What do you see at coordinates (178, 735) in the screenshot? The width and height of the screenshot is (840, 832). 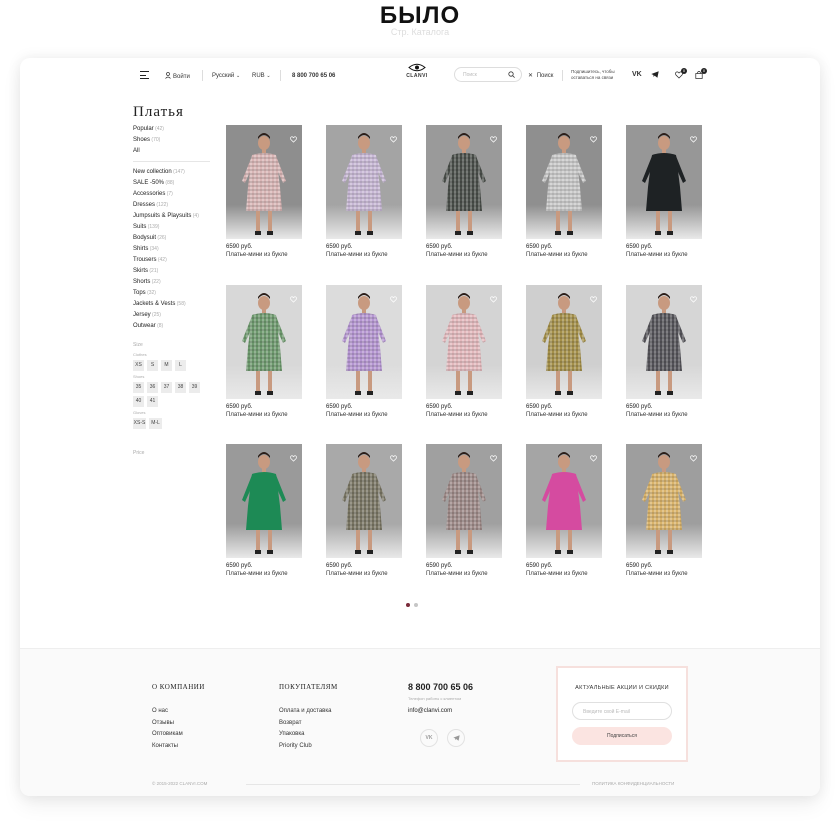 I see `footer-company-link-2: Оптовикам` at bounding box center [178, 735].